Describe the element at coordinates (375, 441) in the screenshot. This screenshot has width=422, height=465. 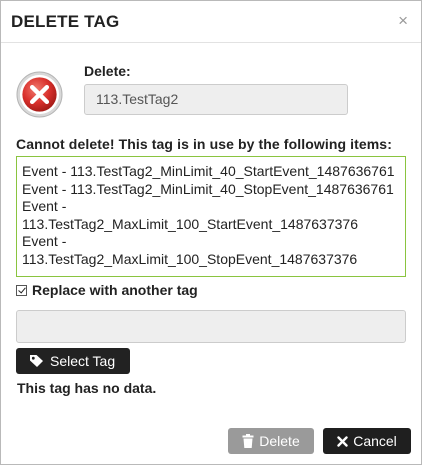
I see `cancel-button-label: Cancel` at that location.